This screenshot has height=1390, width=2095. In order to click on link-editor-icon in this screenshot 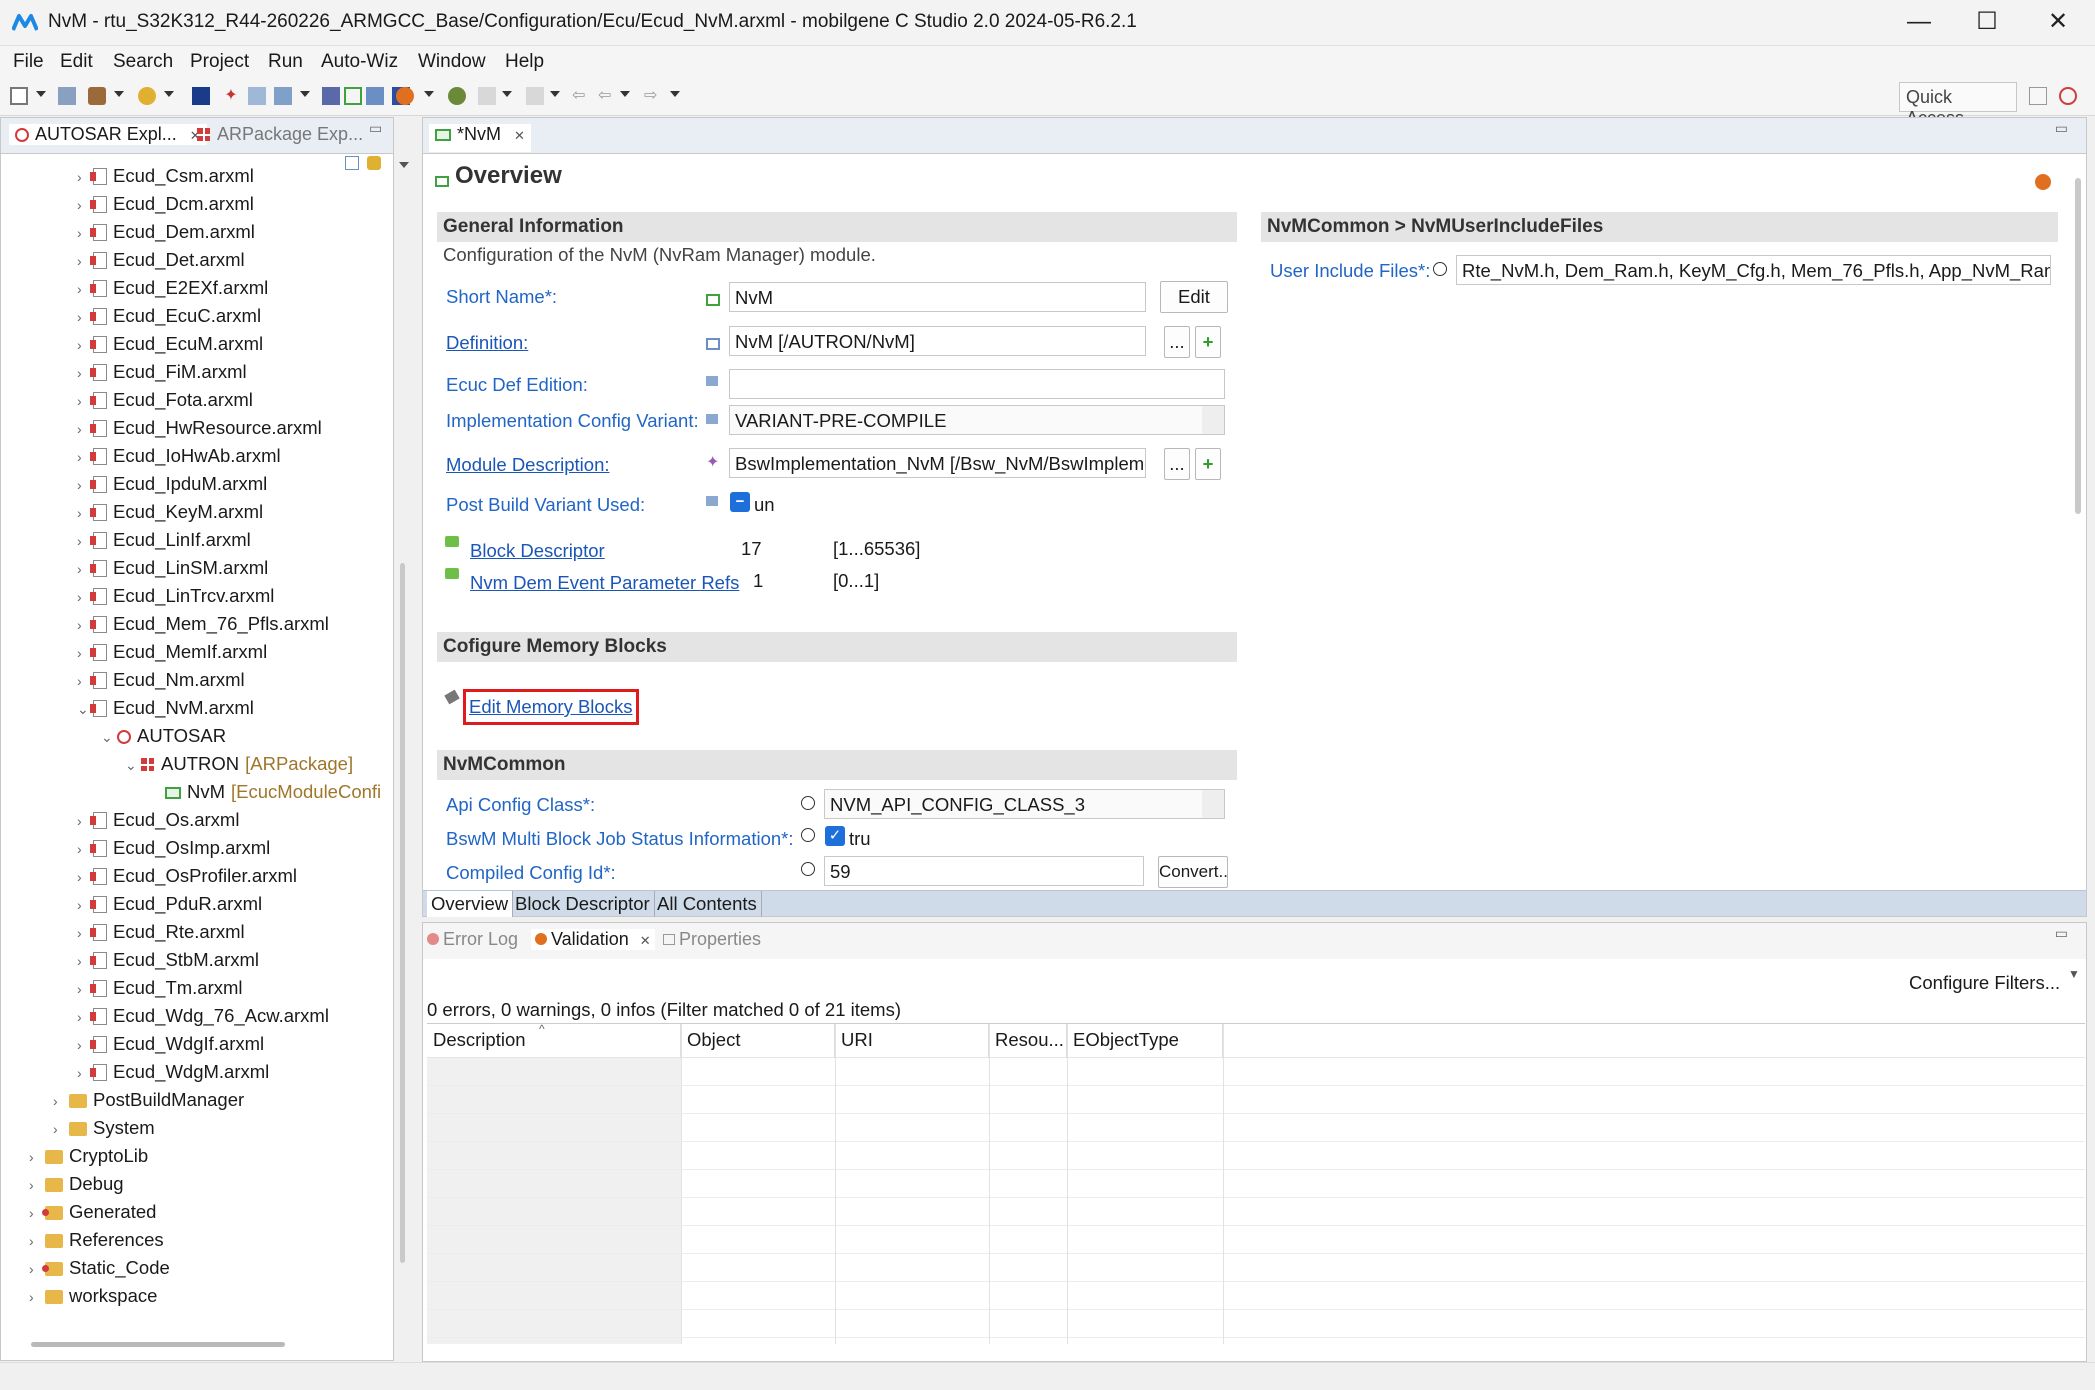, I will do `click(374, 163)`.